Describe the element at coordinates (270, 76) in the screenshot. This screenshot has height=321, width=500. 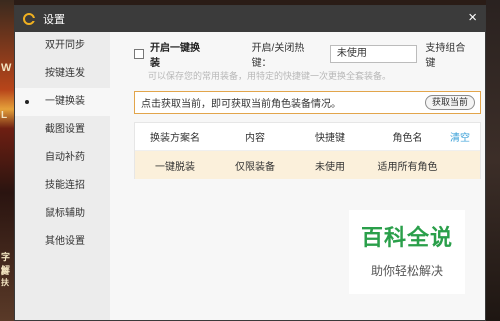
I see `hint-text: 可以保存您的常用装备，用特定的快捷键一次更换全套装备。` at that location.